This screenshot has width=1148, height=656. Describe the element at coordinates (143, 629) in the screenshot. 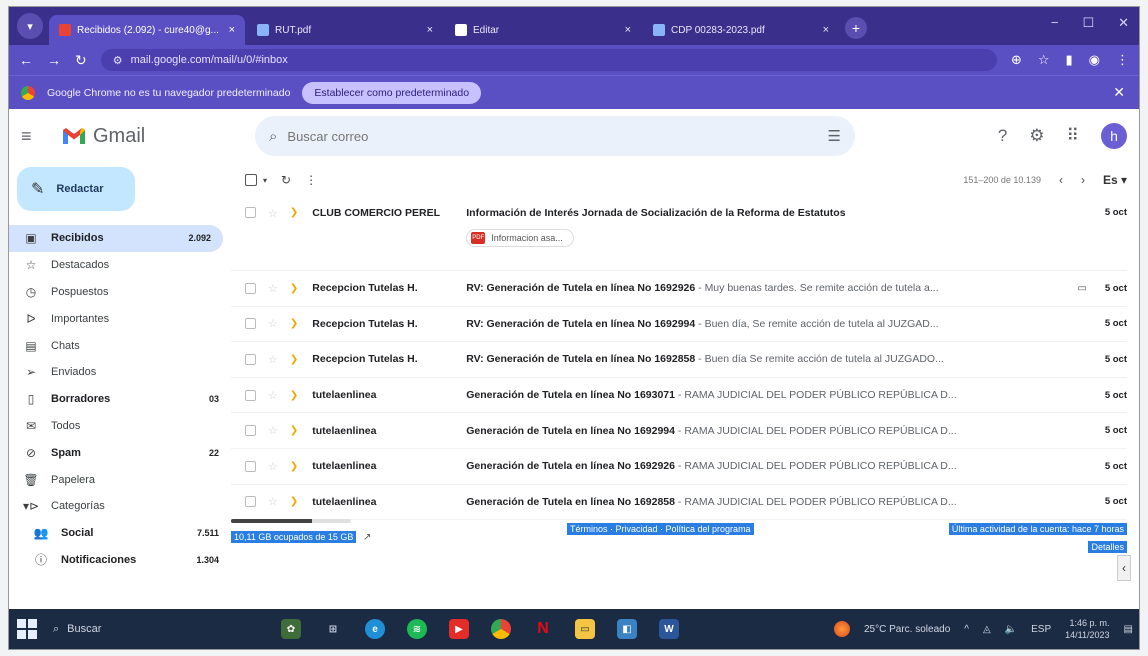

I see `taskbar-search: ⌕ Buscar` at that location.